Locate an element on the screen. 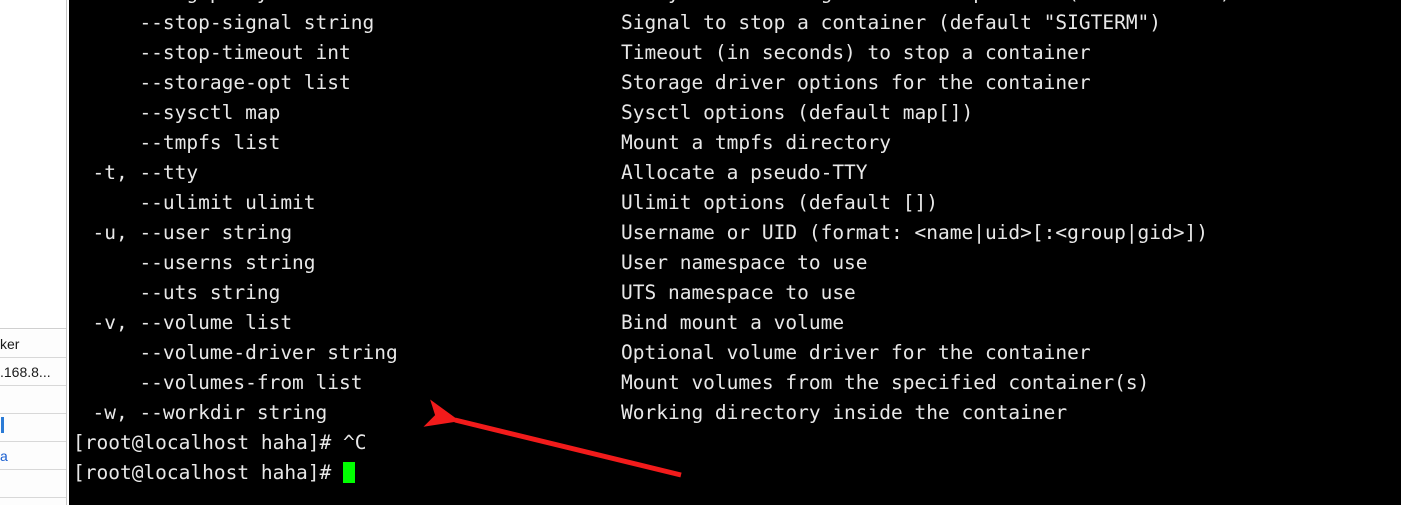 This screenshot has width=1401, height=505. option-description: Sysctl options (default map[]) is located at coordinates (797, 112).